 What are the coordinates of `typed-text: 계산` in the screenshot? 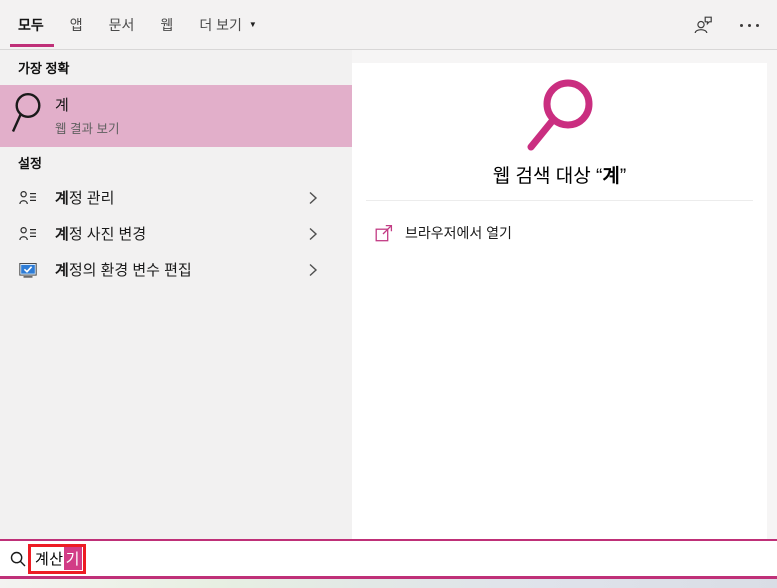 It's located at (49, 559).